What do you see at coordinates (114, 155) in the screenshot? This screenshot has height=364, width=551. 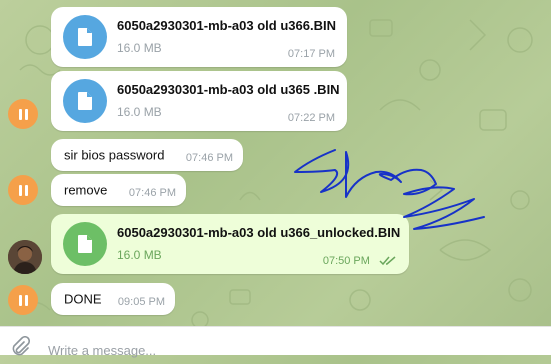 I see `message-text: sir bios password` at bounding box center [114, 155].